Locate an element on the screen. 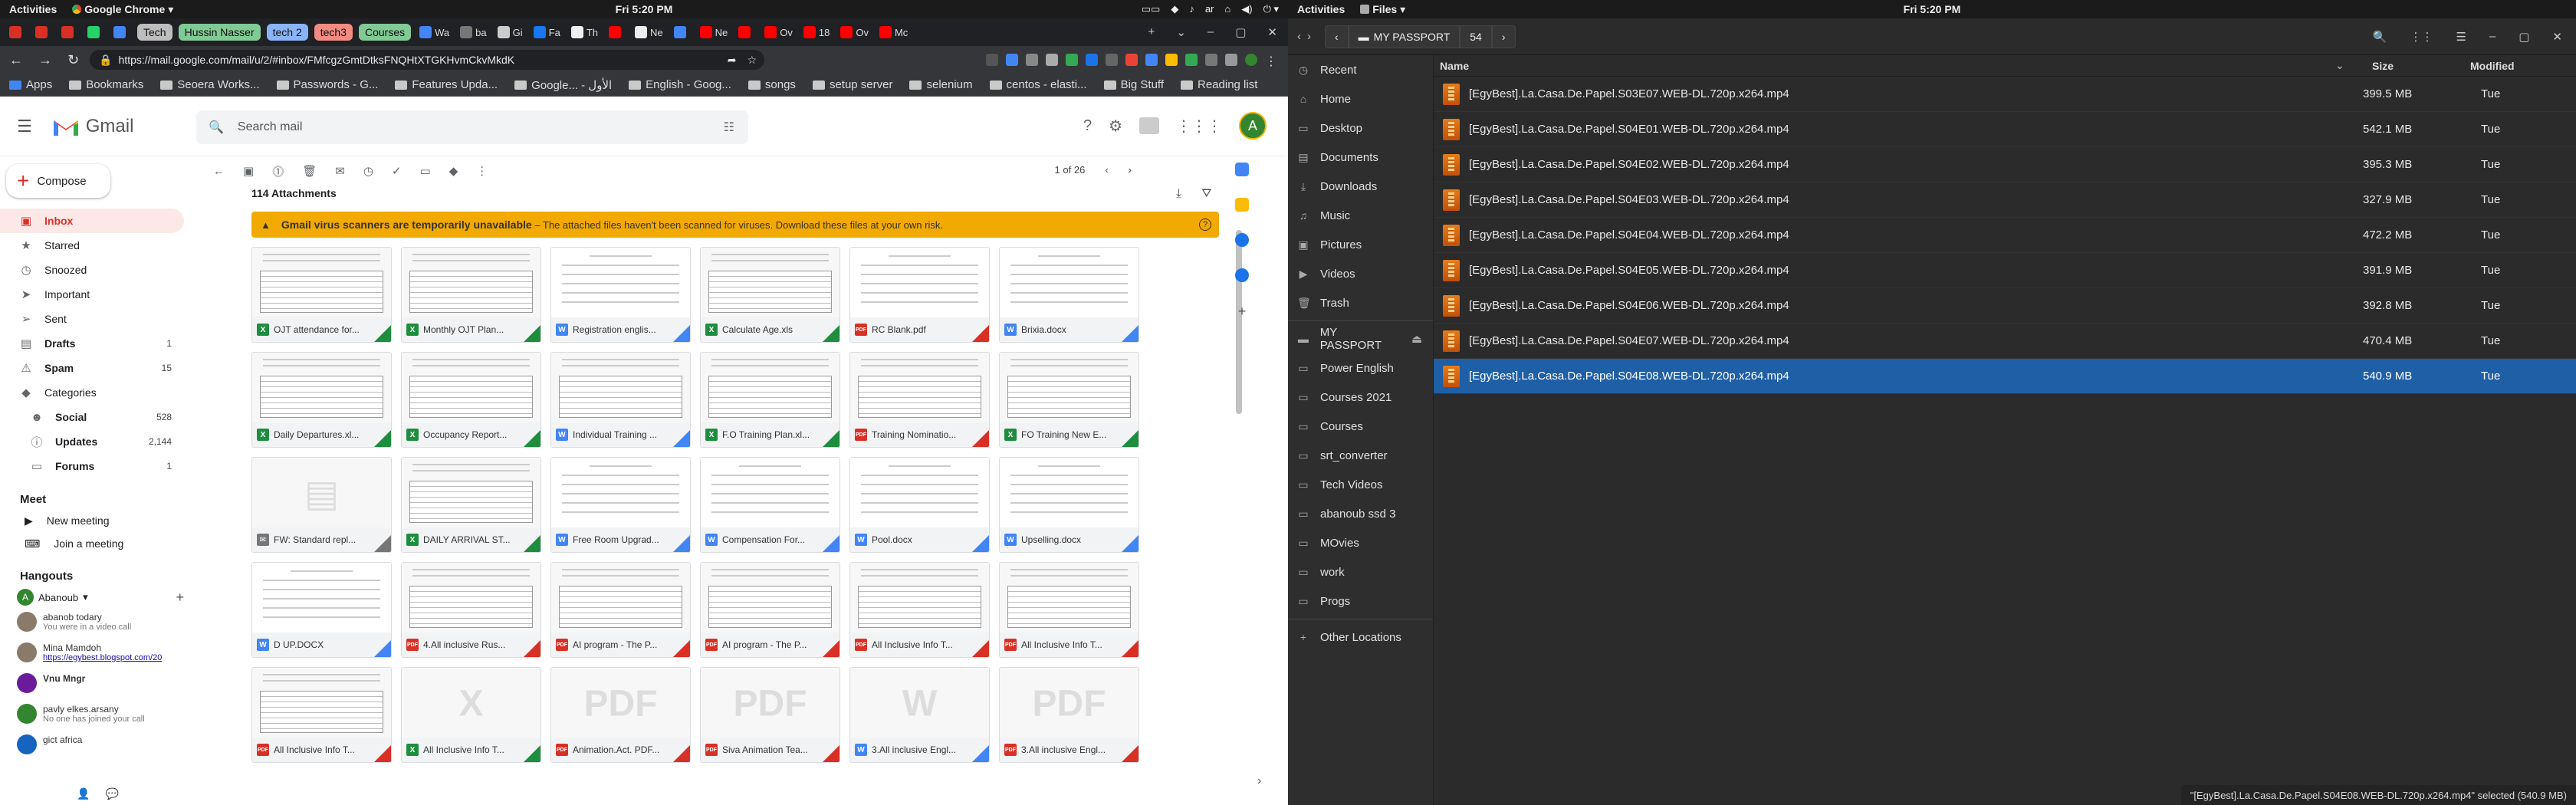 This screenshot has height=805, width=2576. bookmark-item: selenium is located at coordinates (941, 85).